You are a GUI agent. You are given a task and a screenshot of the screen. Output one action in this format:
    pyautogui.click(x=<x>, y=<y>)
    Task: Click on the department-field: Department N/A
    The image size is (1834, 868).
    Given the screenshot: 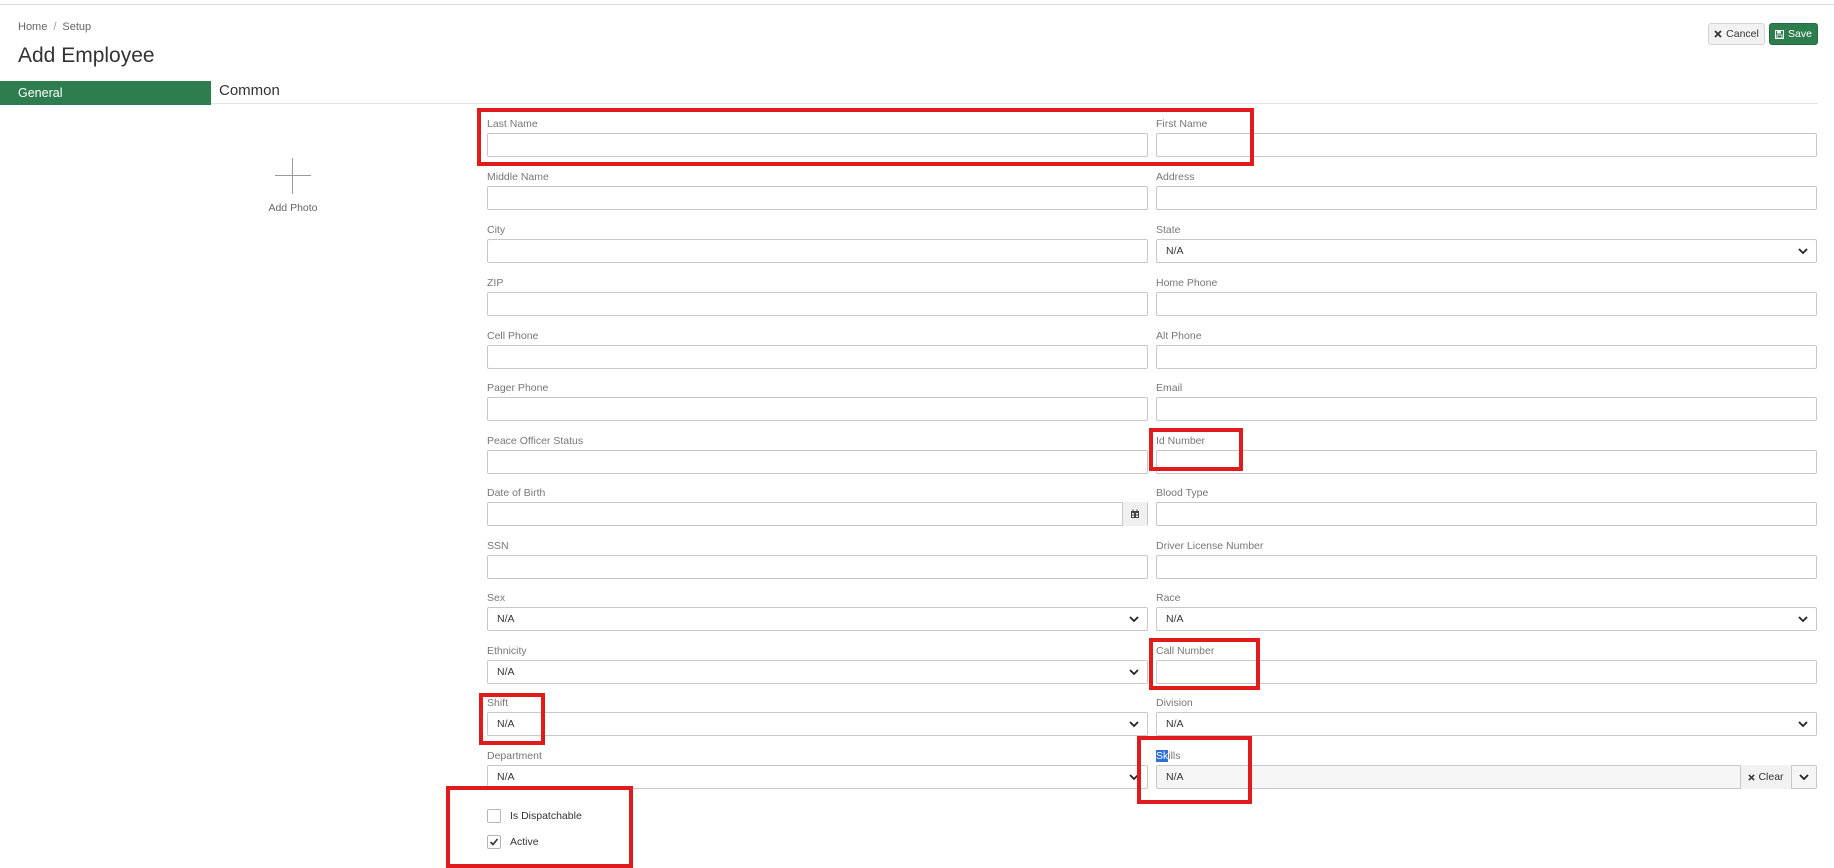 What is the action you would take?
    pyautogui.click(x=817, y=769)
    